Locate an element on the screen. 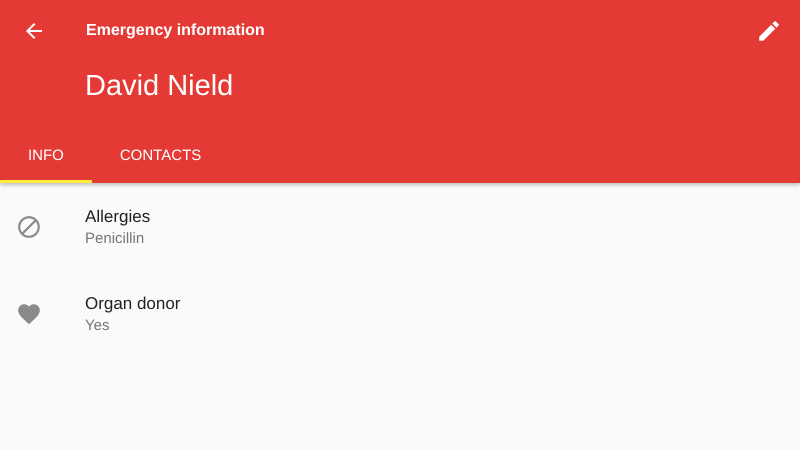 This screenshot has width=800, height=450. item-value: Penicillin is located at coordinates (115, 238).